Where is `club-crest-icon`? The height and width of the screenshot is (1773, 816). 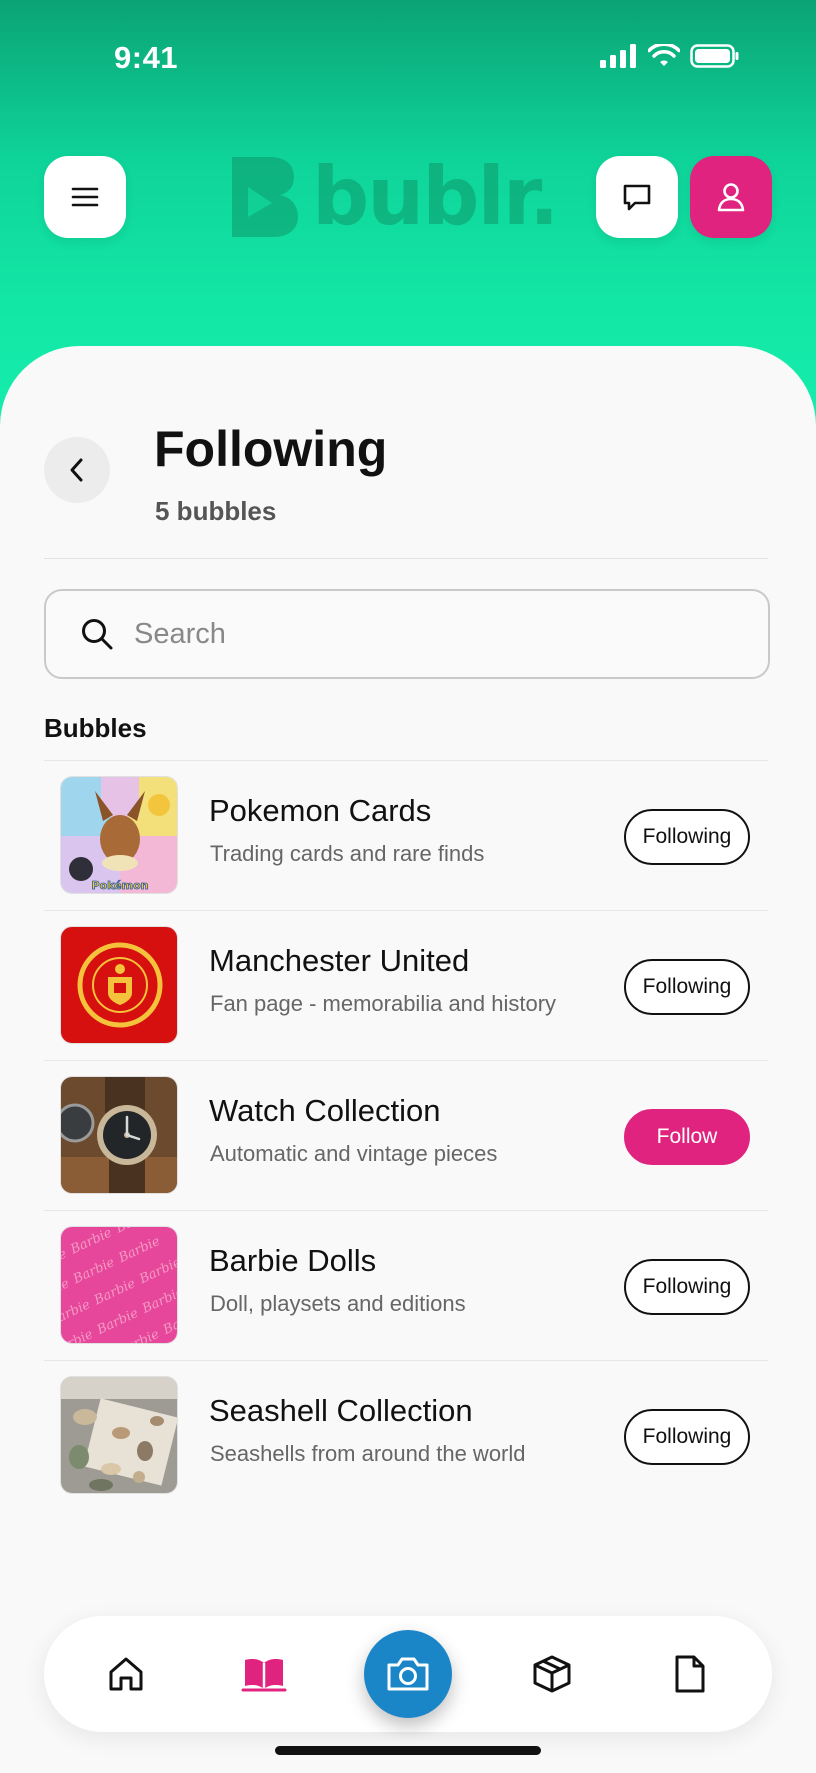
club-crest-icon is located at coordinates (120, 985).